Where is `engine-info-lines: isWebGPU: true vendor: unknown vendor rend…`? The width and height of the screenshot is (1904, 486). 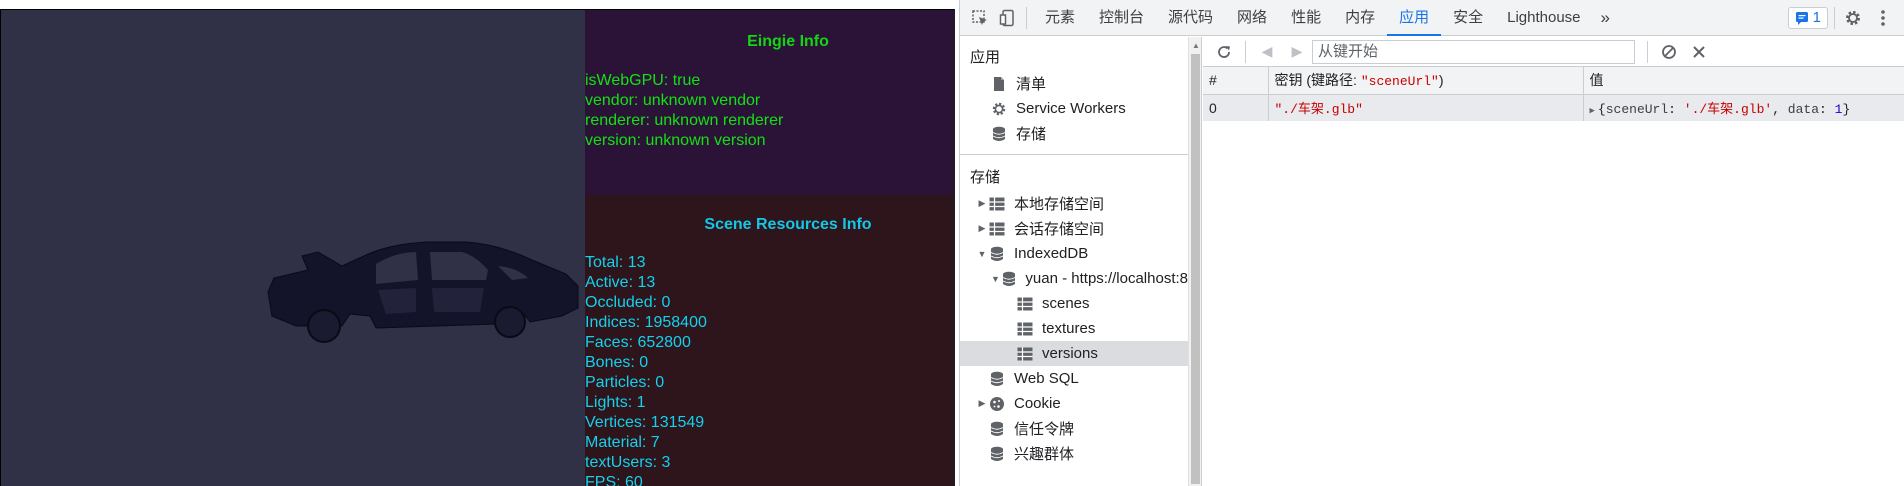
engine-info-lines: isWebGPU: true vendor: unknown vendor rend… is located at coordinates (769, 111).